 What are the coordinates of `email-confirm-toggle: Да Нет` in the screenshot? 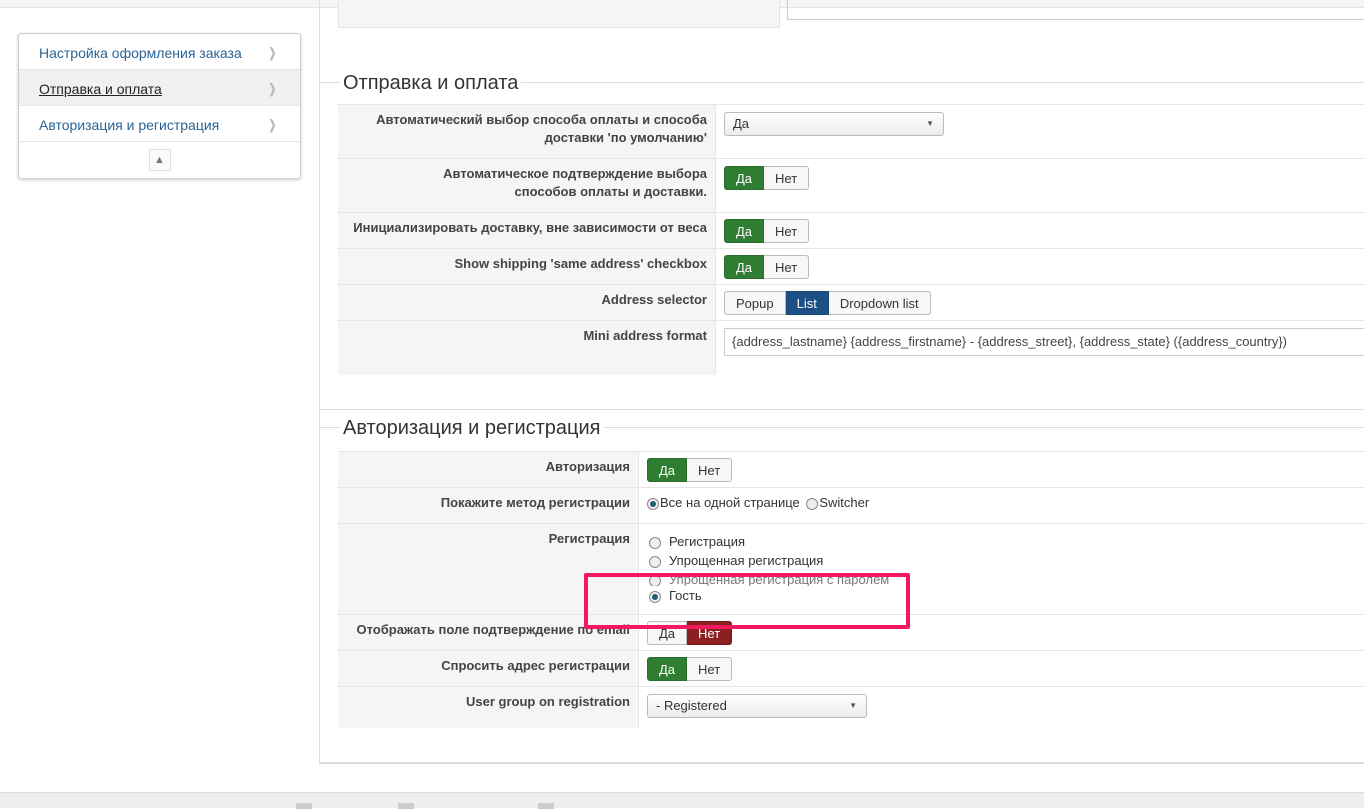 It's located at (690, 633).